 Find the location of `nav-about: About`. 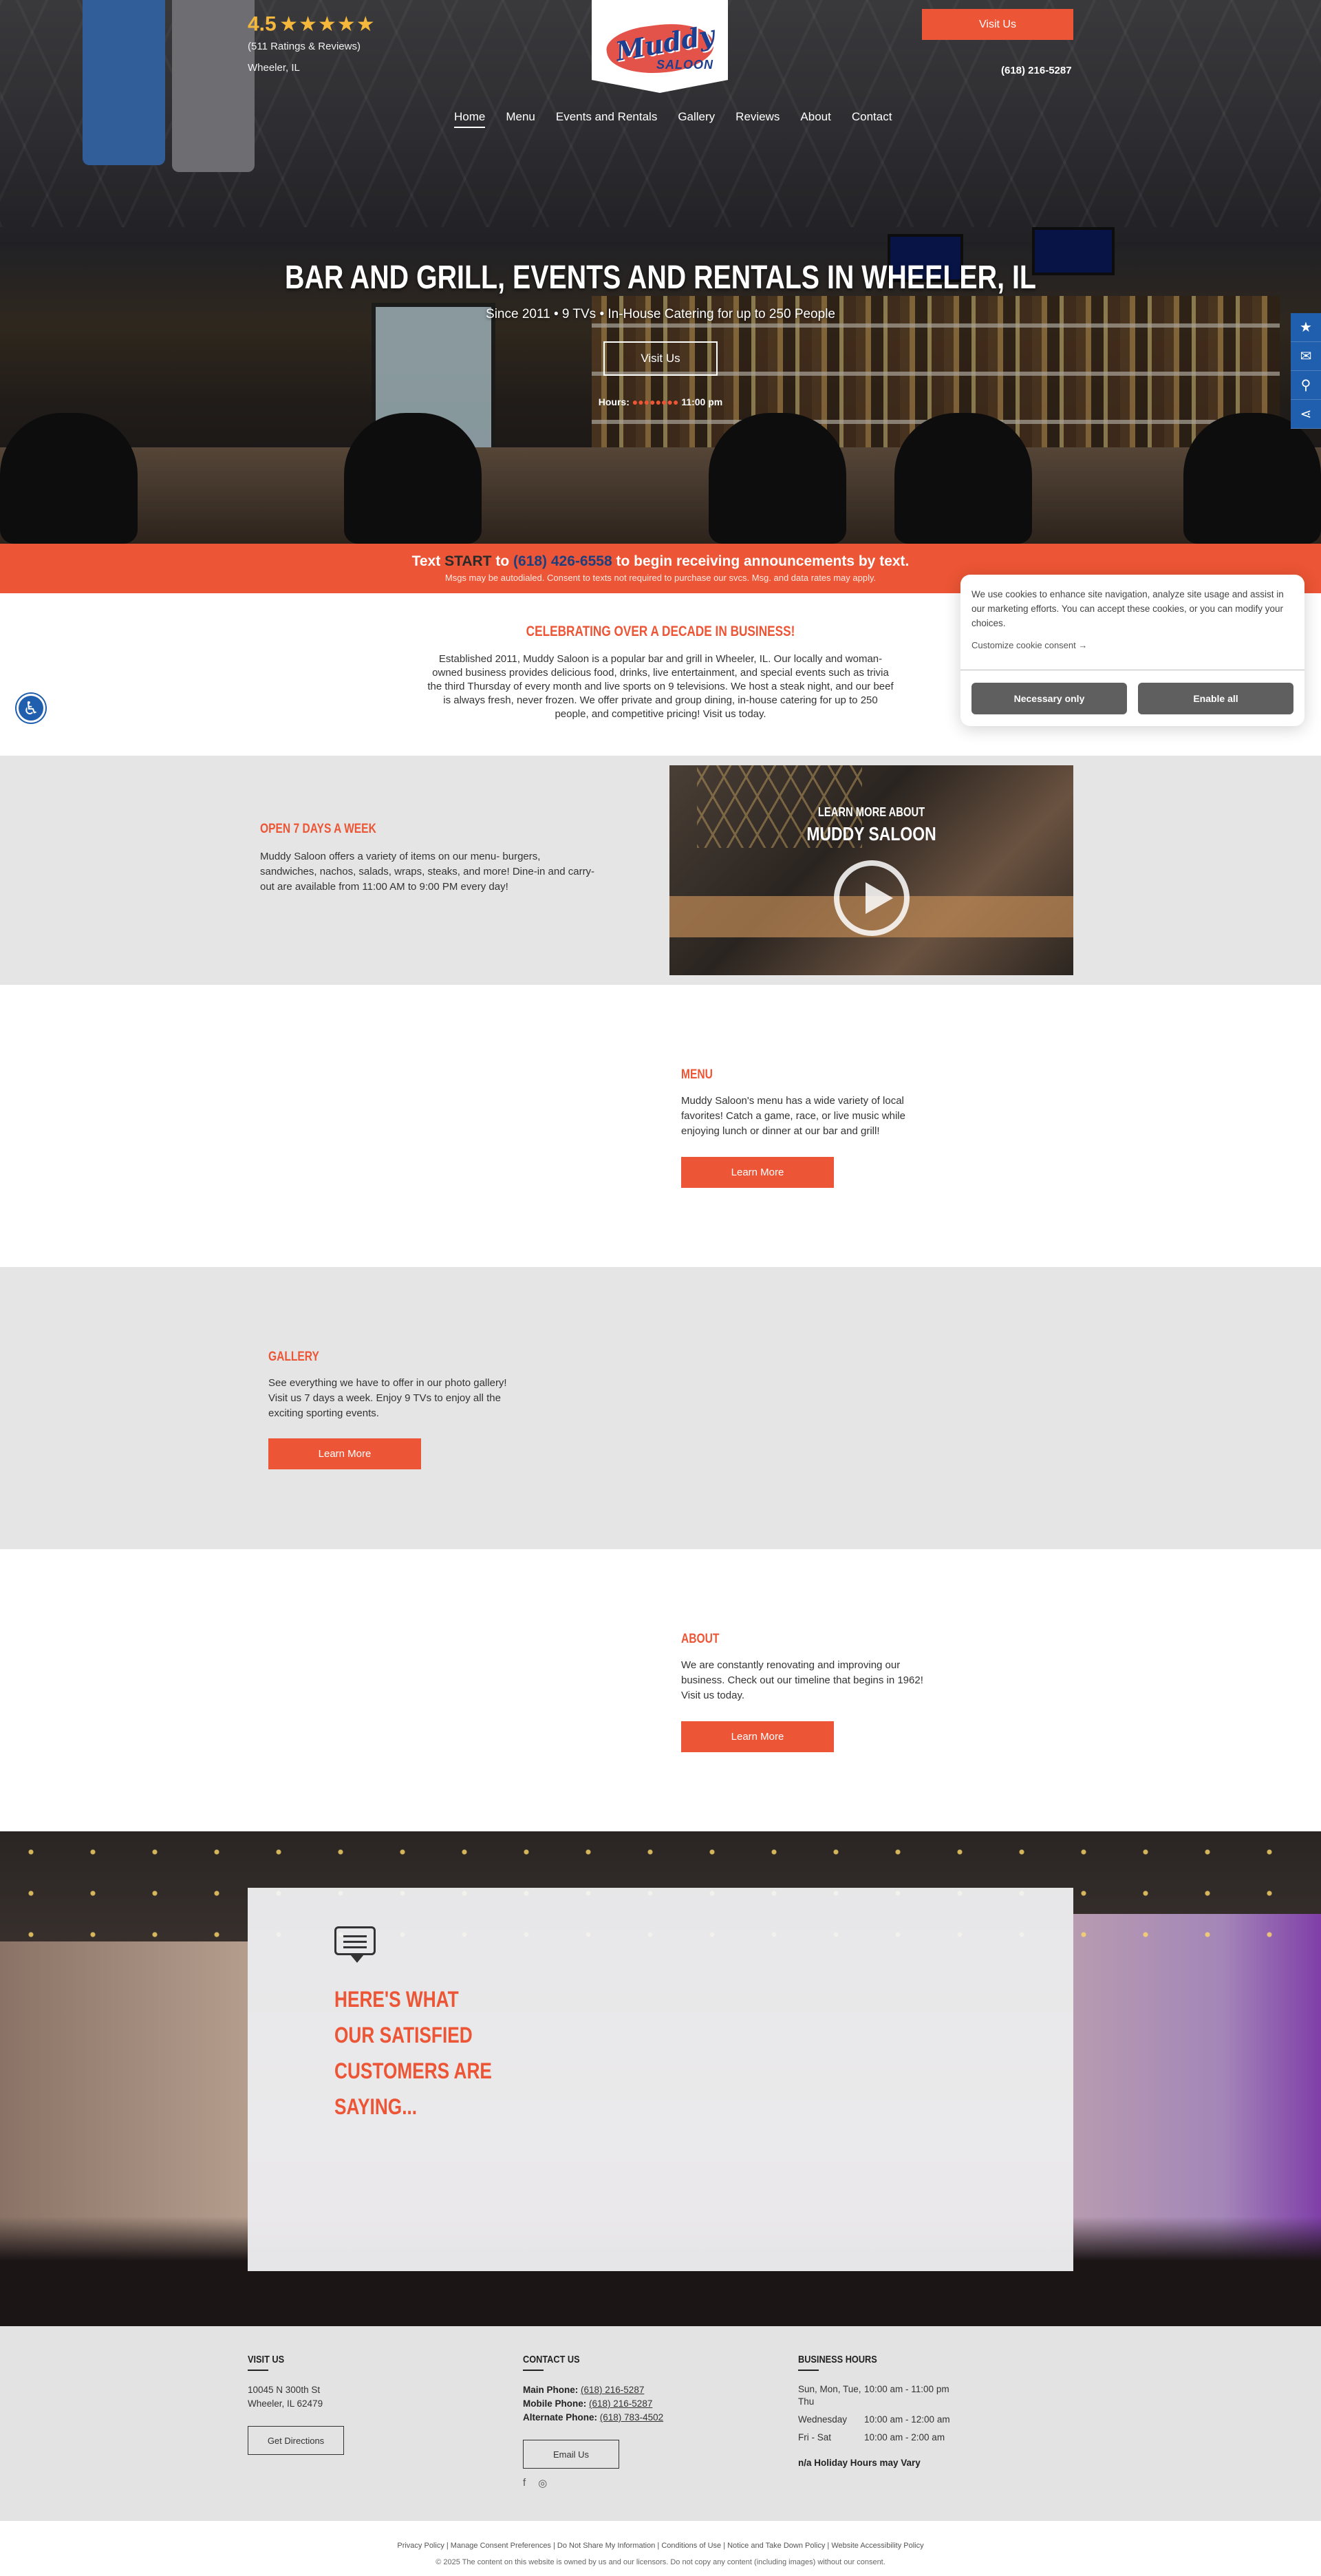

nav-about: About is located at coordinates (816, 117).